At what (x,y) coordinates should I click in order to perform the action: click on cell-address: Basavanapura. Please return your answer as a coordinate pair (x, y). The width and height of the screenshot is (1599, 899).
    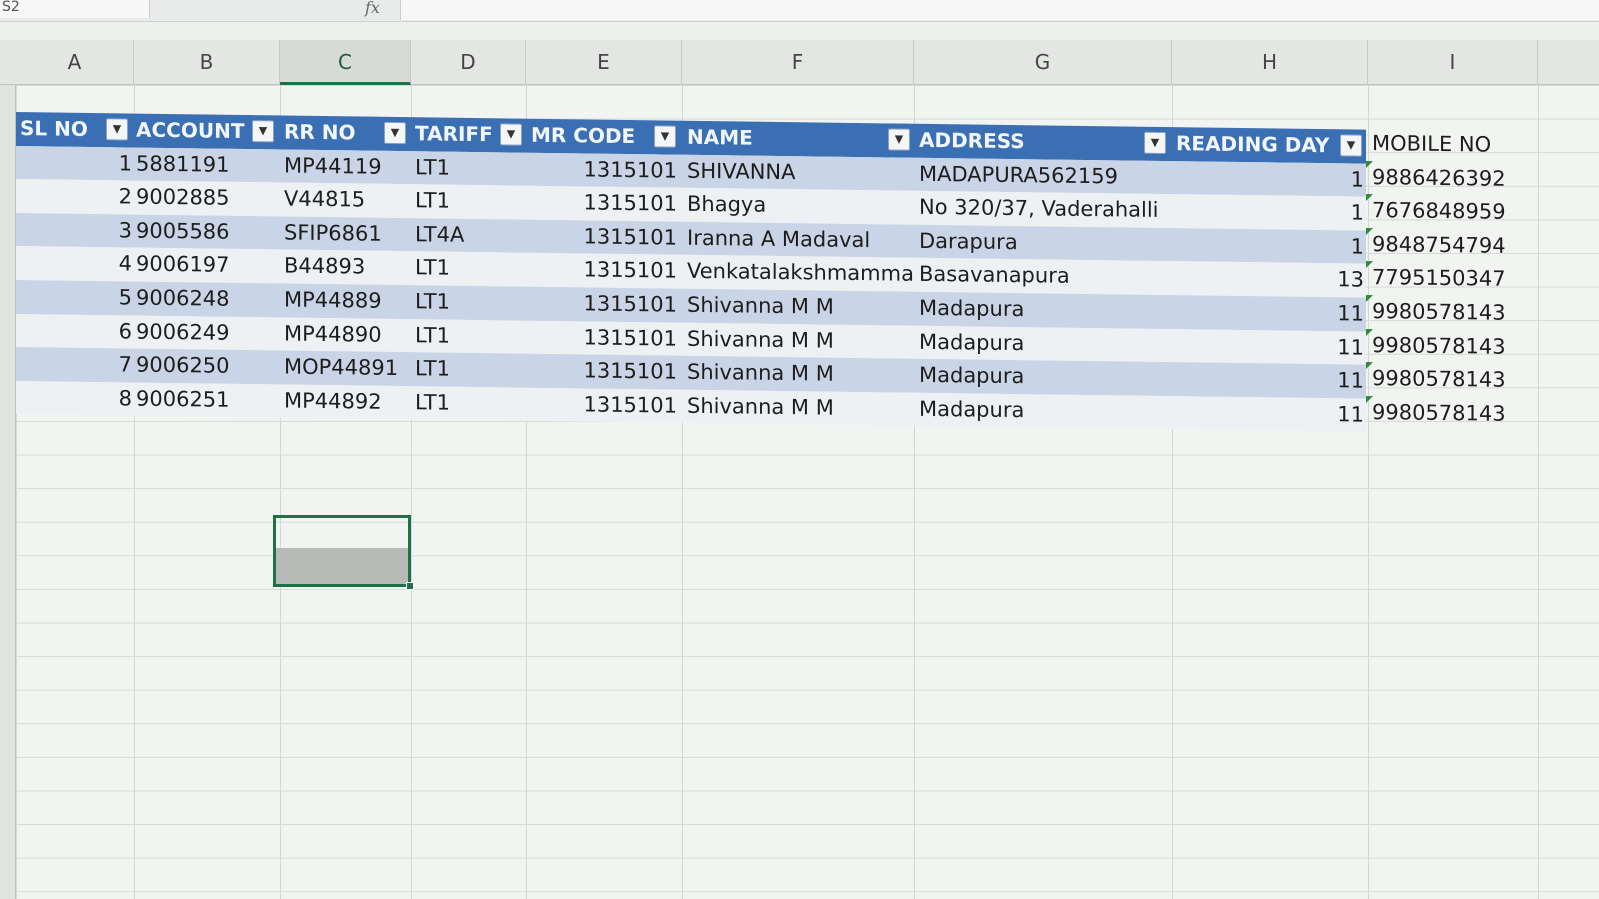
    Looking at the image, I should click on (1047, 276).